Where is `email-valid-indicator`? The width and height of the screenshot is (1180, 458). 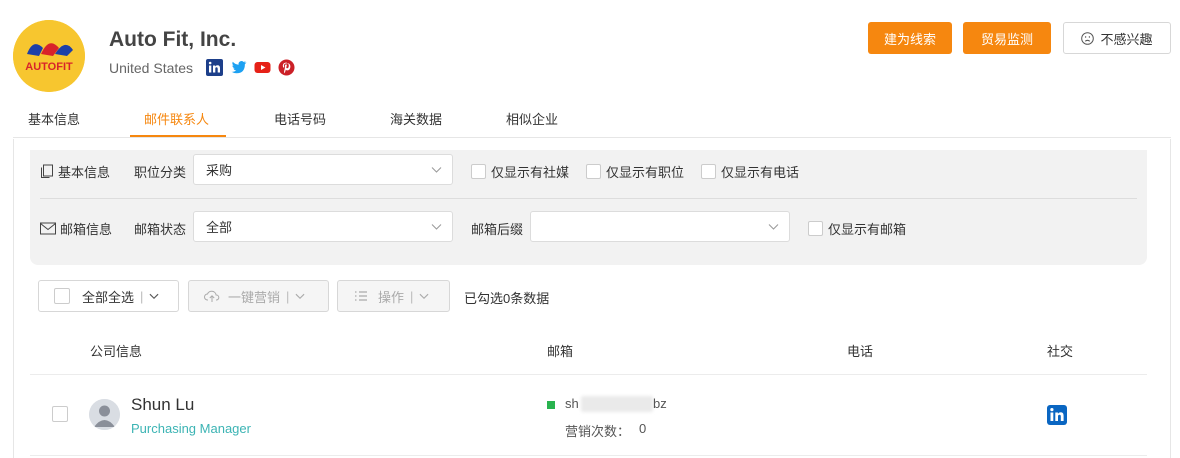
email-valid-indicator is located at coordinates (551, 405).